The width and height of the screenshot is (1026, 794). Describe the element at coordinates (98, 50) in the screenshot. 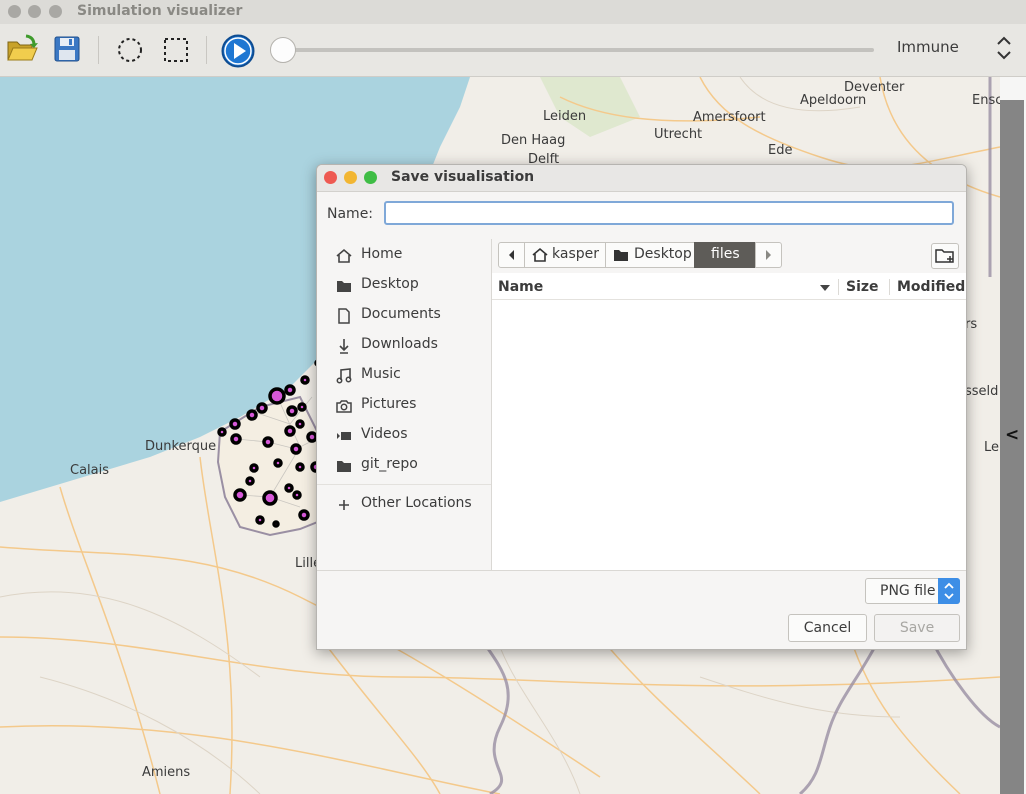

I see `toolbar-separator` at that location.